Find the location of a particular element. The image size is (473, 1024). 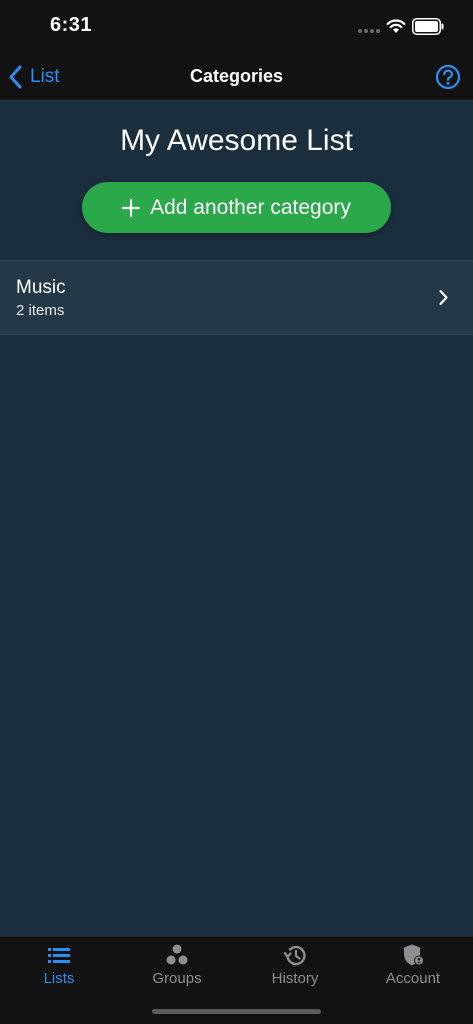

battery-icon is located at coordinates (428, 26).